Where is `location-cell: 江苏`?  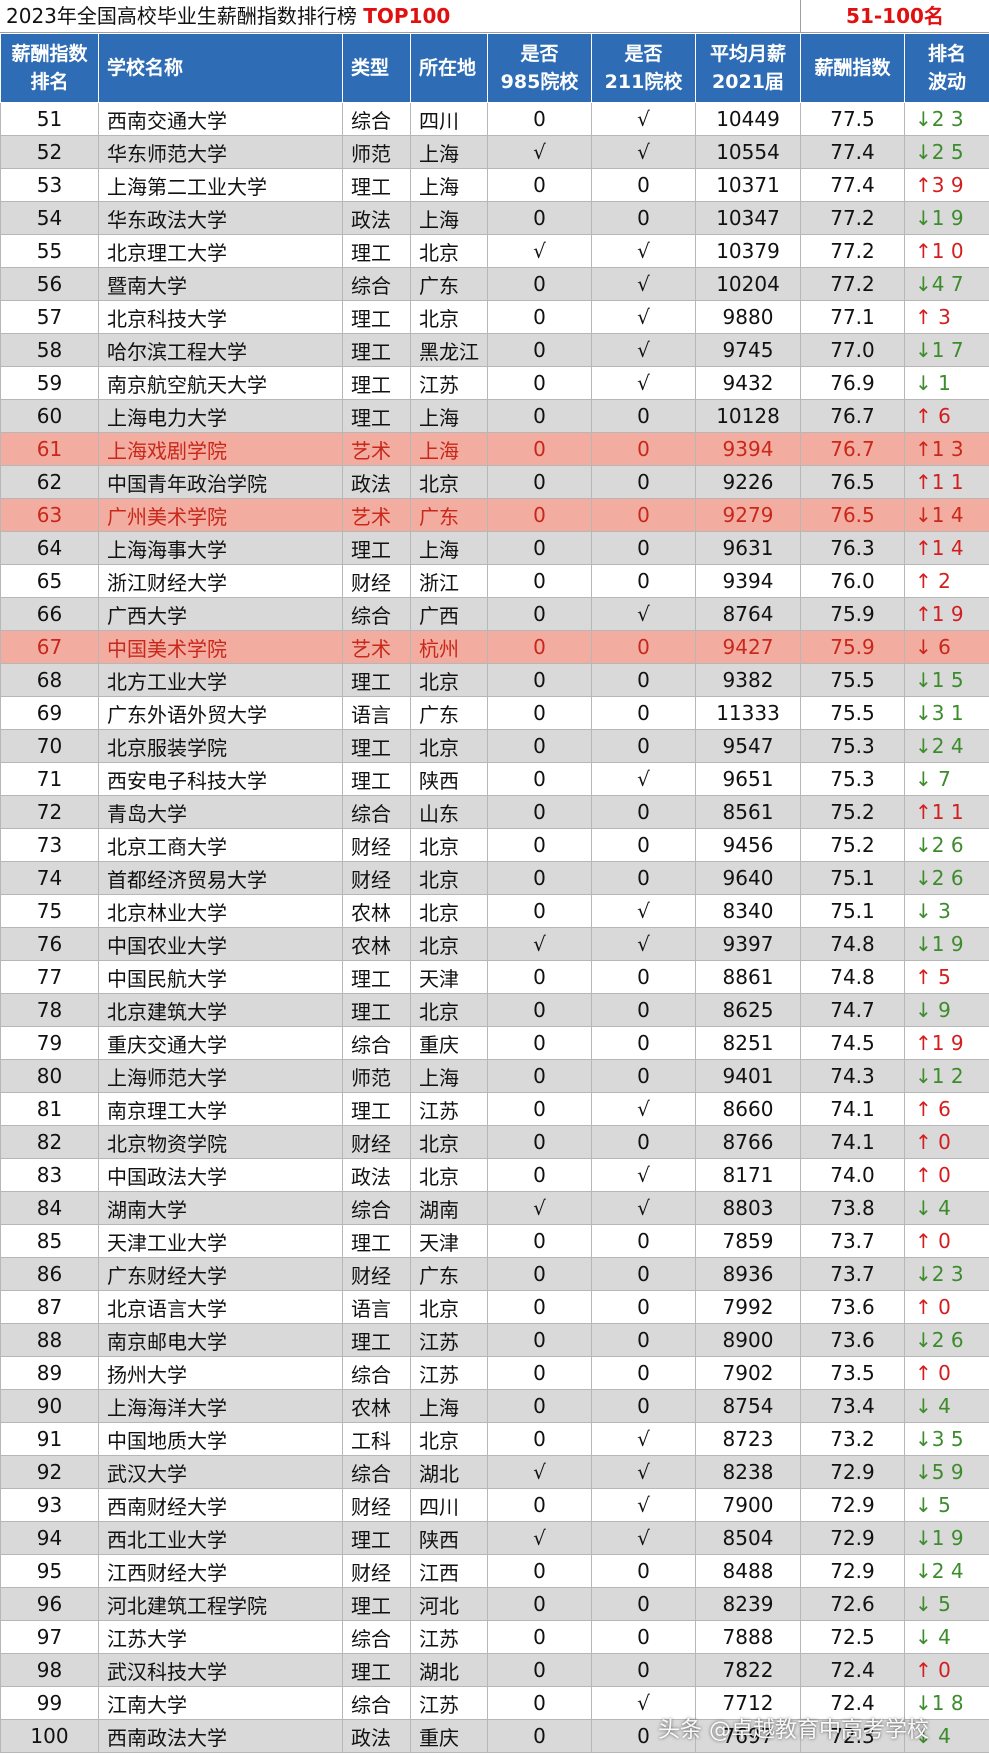
location-cell: 江苏 is located at coordinates (449, 1637).